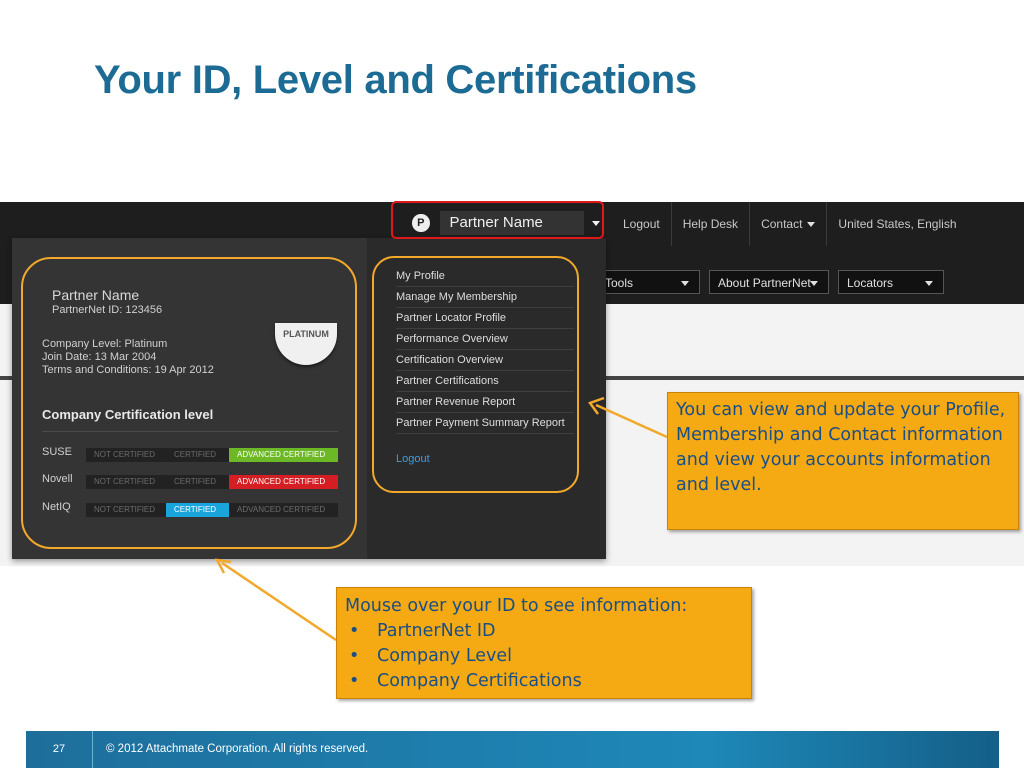 Image resolution: width=1024 pixels, height=768 pixels. What do you see at coordinates (516, 606) in the screenshot?
I see `callout-heading: Mouse over your ID to see information:` at bounding box center [516, 606].